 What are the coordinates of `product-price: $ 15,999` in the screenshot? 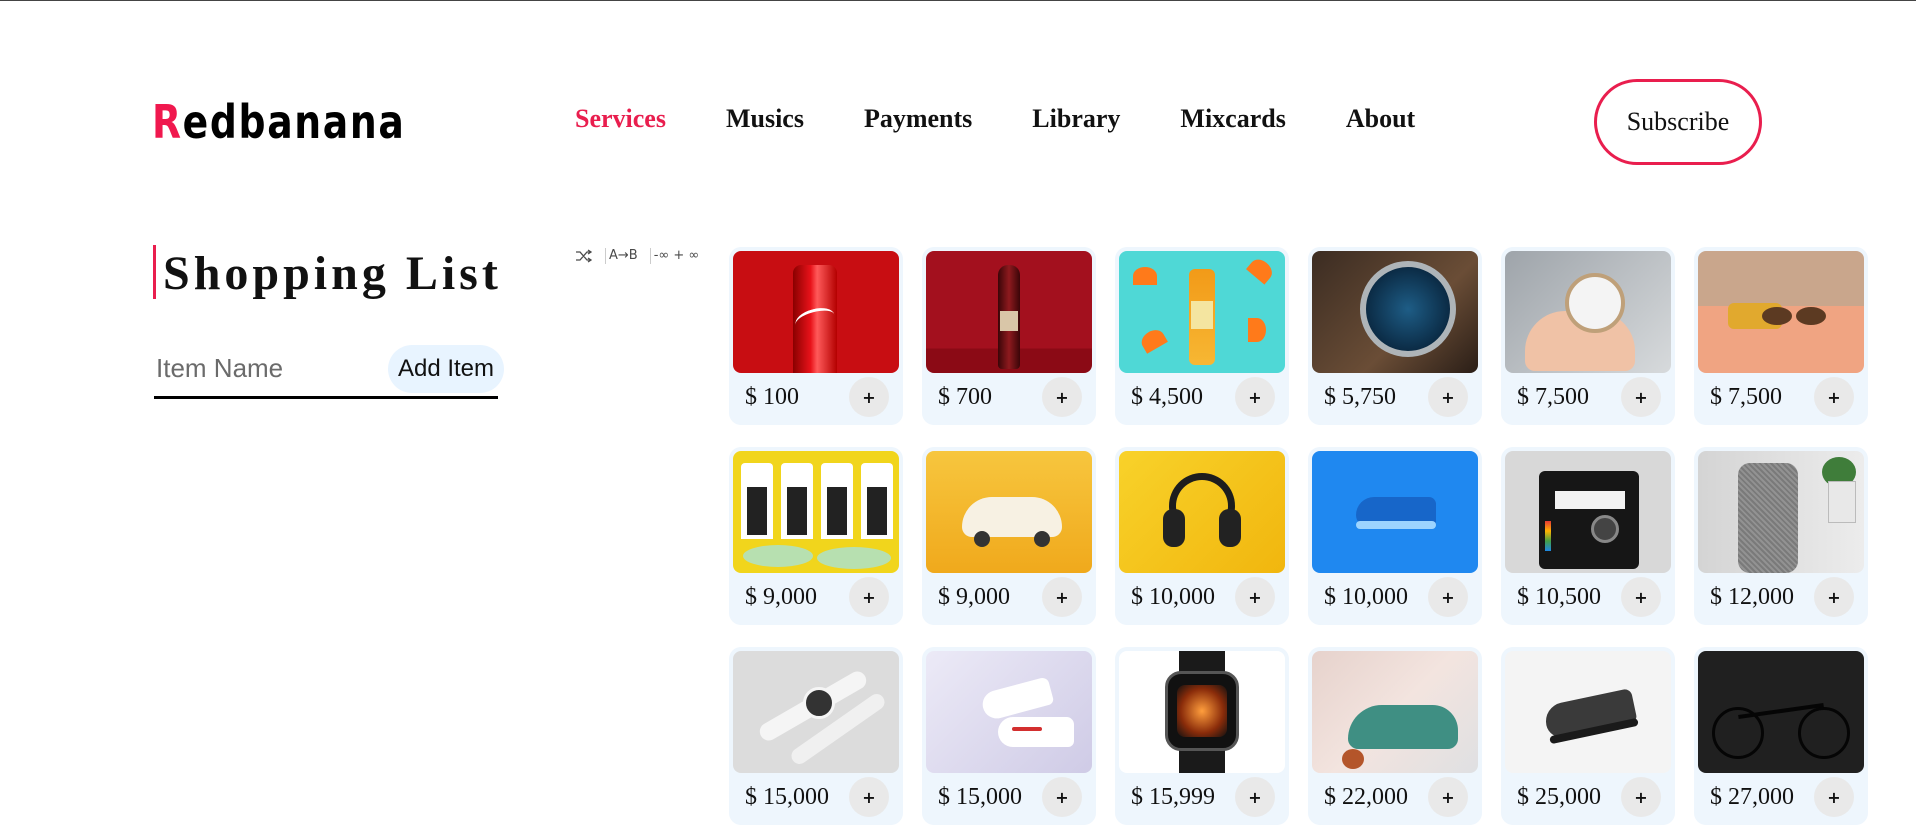 It's located at (1173, 796).